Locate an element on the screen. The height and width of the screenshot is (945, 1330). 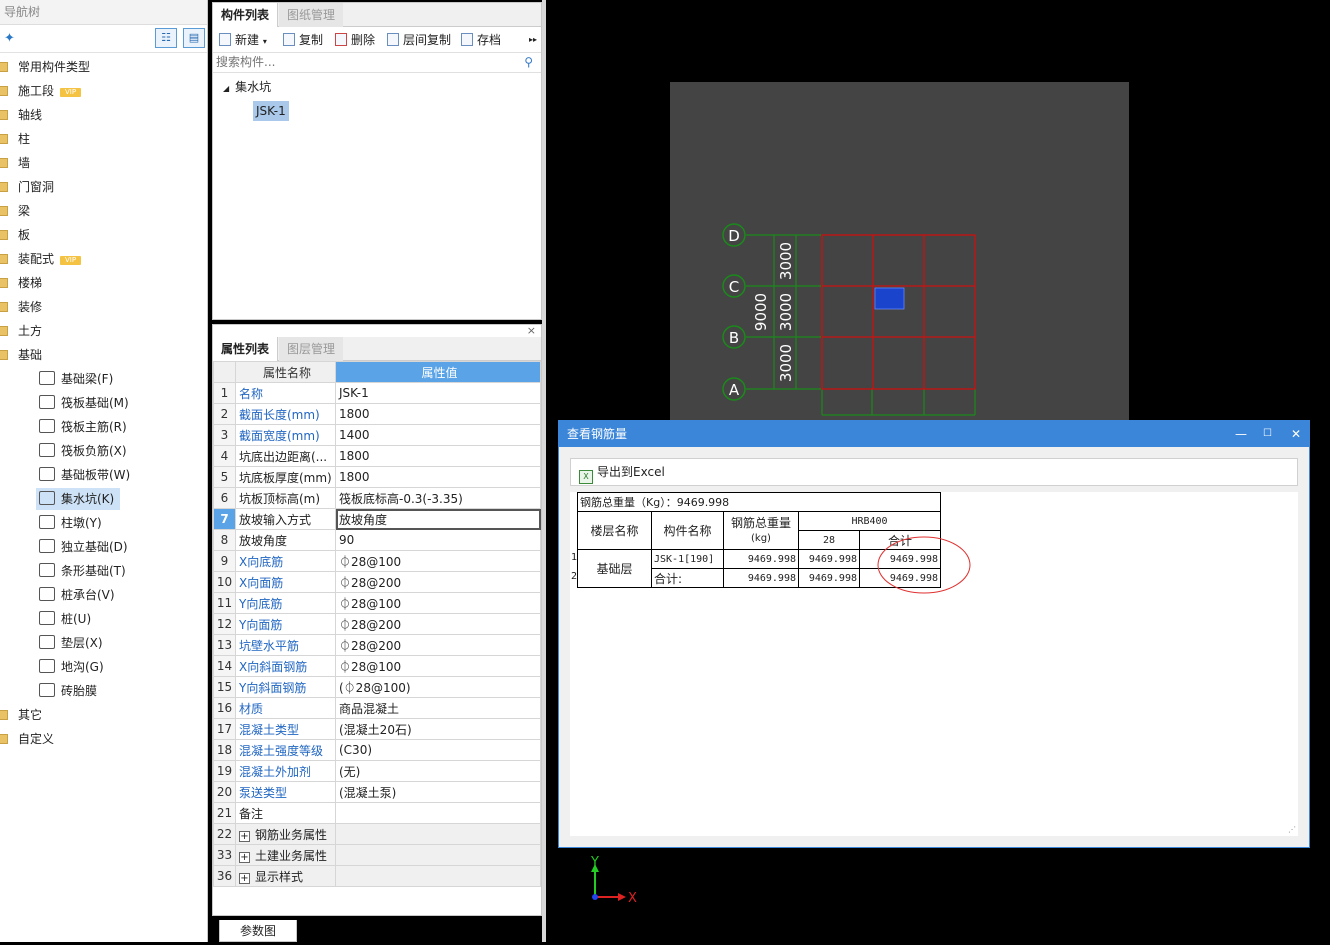
new-button: 新建 ▾ is located at coordinates (243, 40).